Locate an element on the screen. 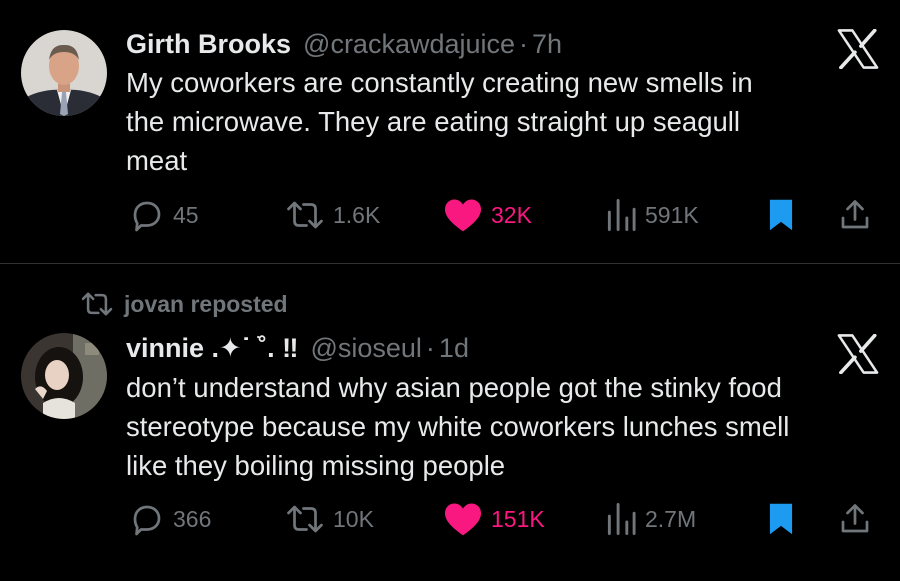  like-count: 32K is located at coordinates (511, 214).